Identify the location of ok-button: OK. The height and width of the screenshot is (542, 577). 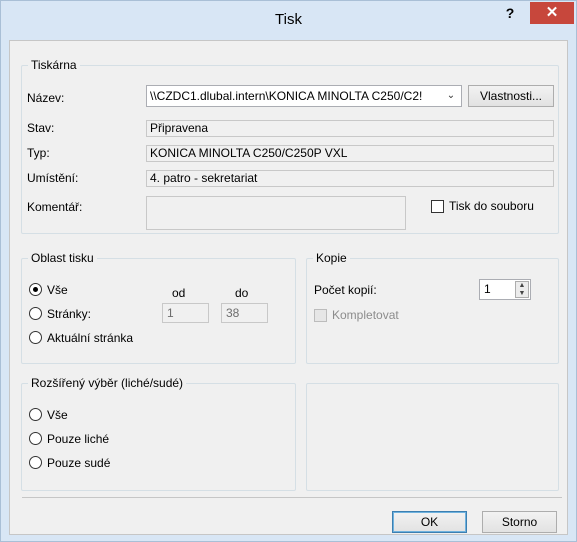
(429, 522).